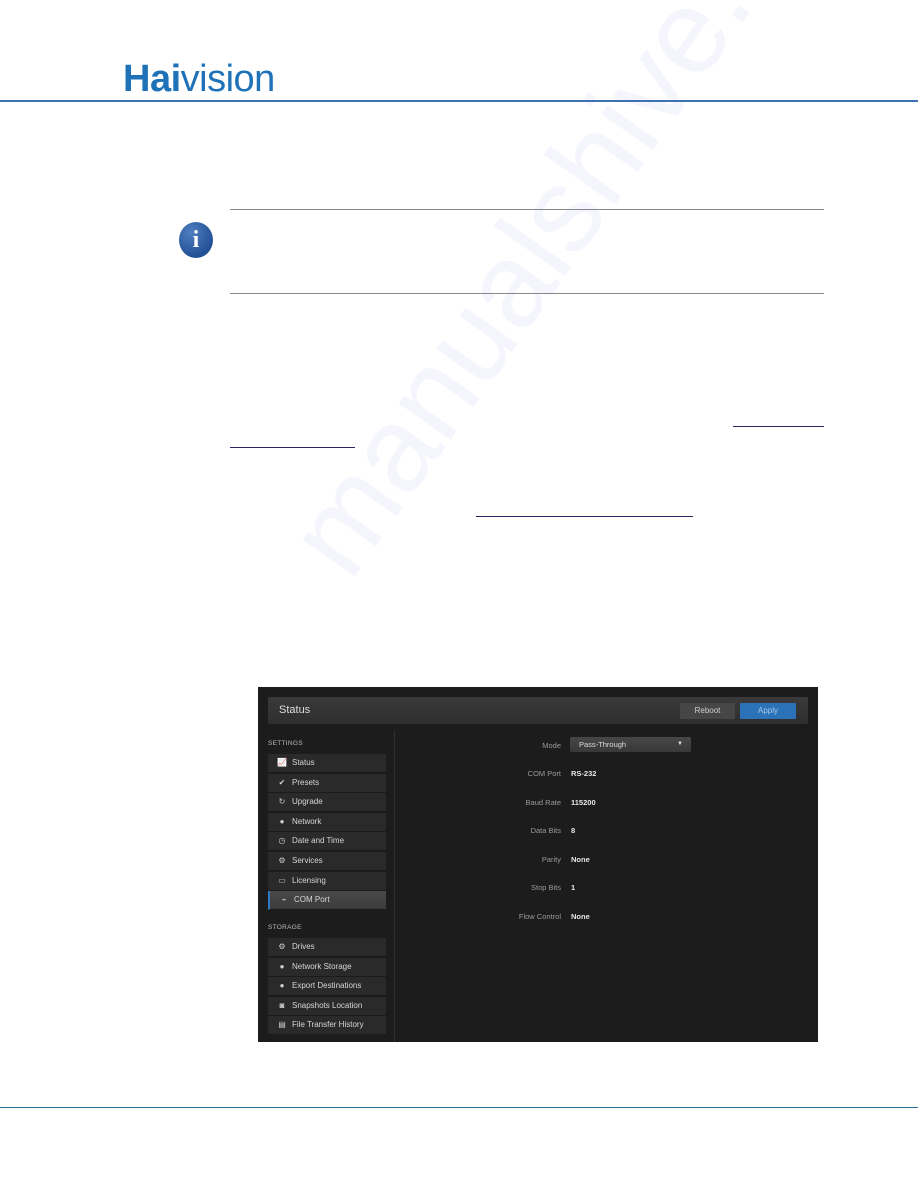  What do you see at coordinates (282, 762) in the screenshot?
I see `chart-icon: 📈` at bounding box center [282, 762].